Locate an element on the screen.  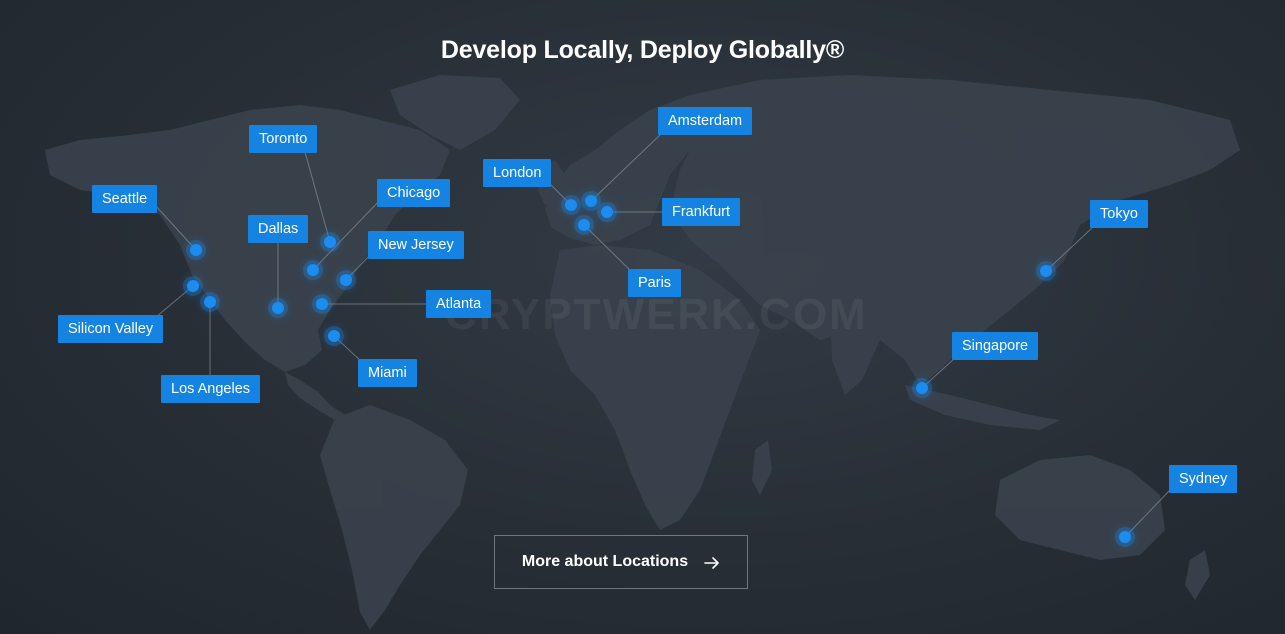
new-zealand-landmass is located at coordinates (1197, 575).